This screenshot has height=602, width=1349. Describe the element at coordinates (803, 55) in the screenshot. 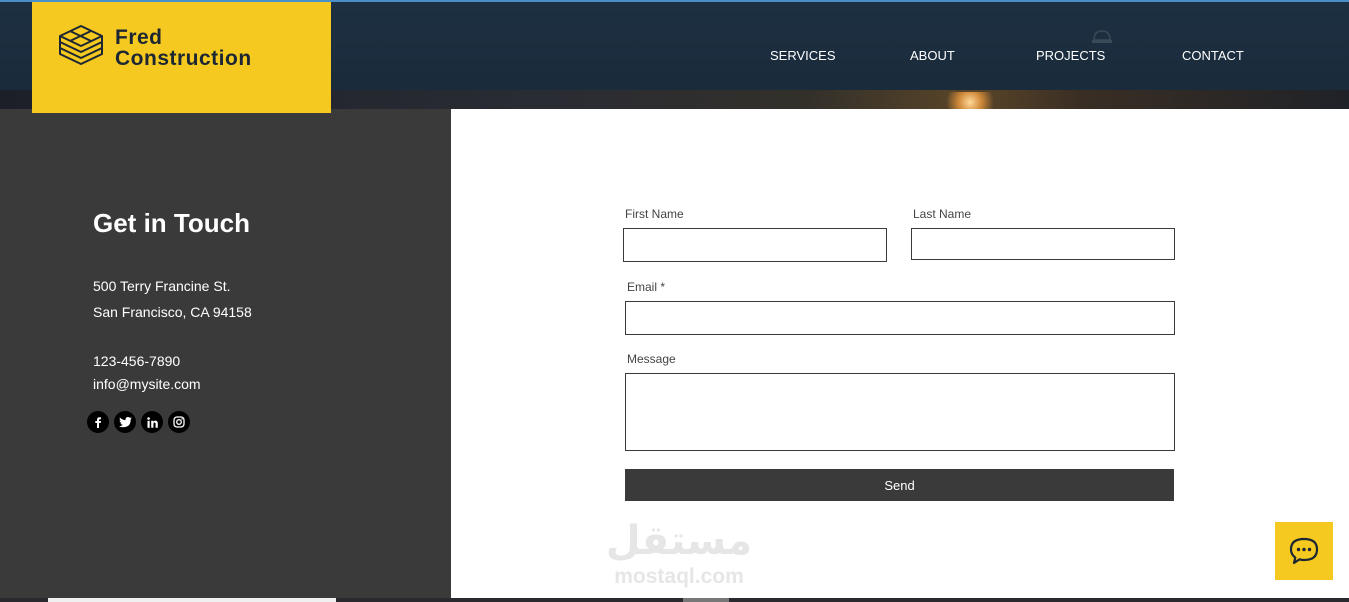

I see `nav-services: SERVICES` at that location.